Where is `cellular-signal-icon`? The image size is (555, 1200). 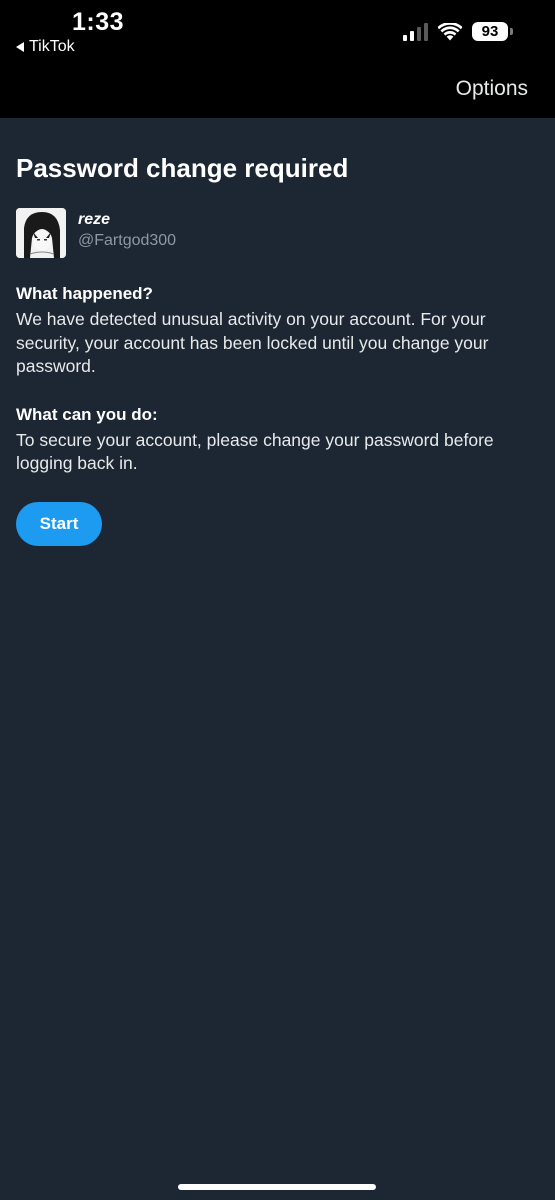 cellular-signal-icon is located at coordinates (415, 31).